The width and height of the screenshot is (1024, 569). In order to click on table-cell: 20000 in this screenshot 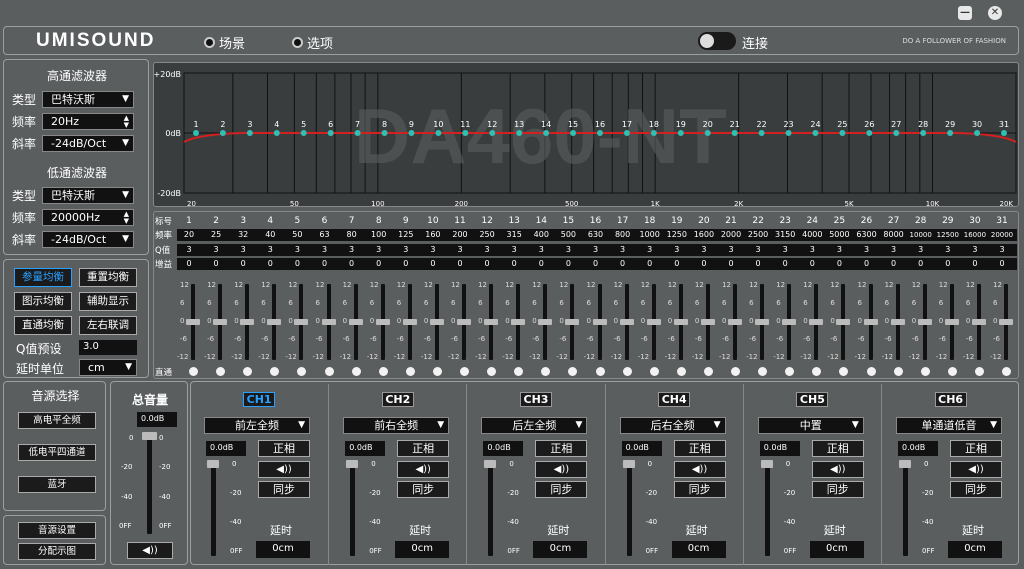, I will do `click(1002, 235)`.